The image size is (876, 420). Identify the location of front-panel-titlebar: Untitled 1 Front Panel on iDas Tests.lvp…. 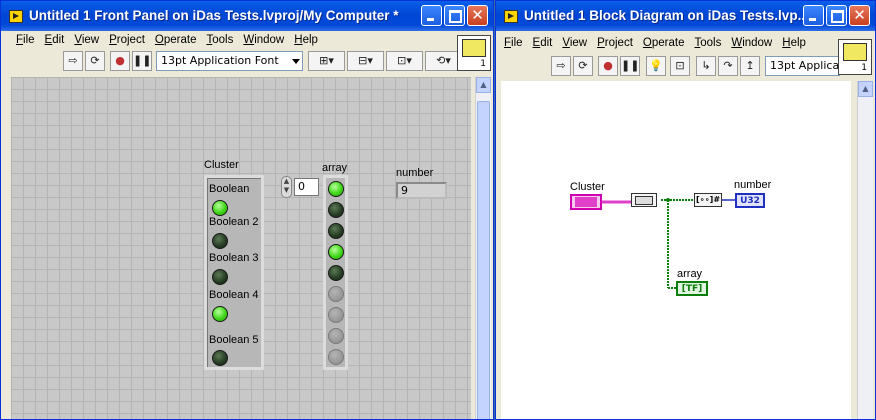
(247, 16).